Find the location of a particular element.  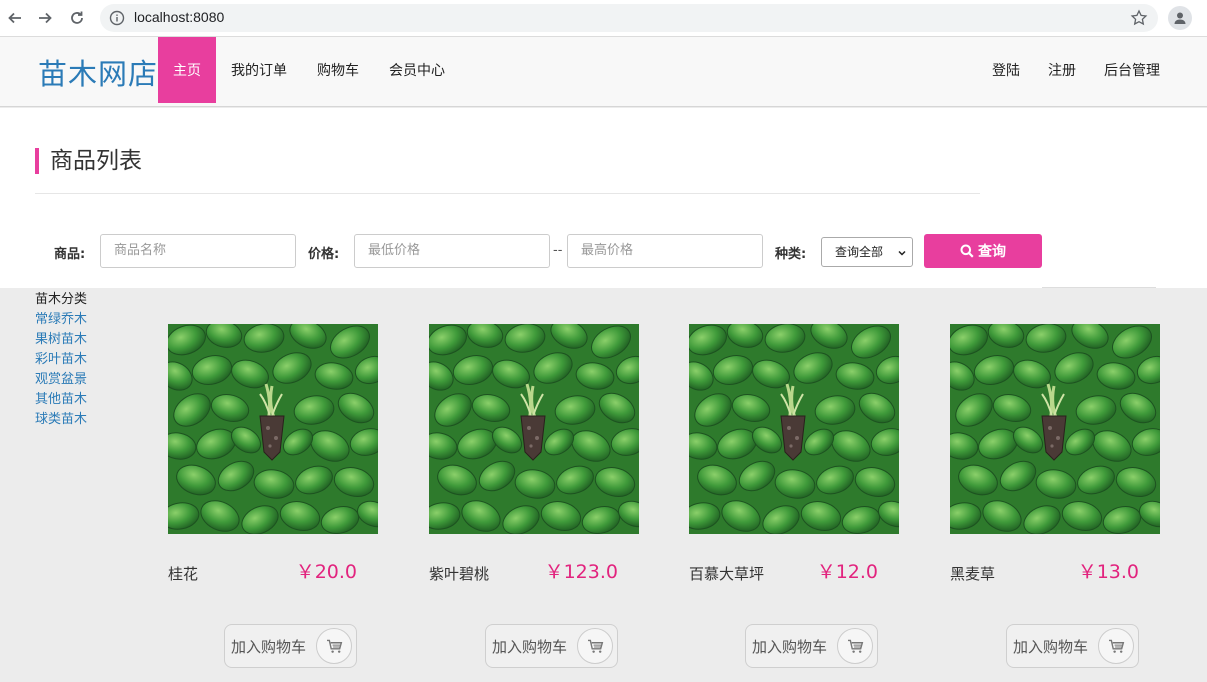

category-link: 果树苗木 is located at coordinates (85, 340).